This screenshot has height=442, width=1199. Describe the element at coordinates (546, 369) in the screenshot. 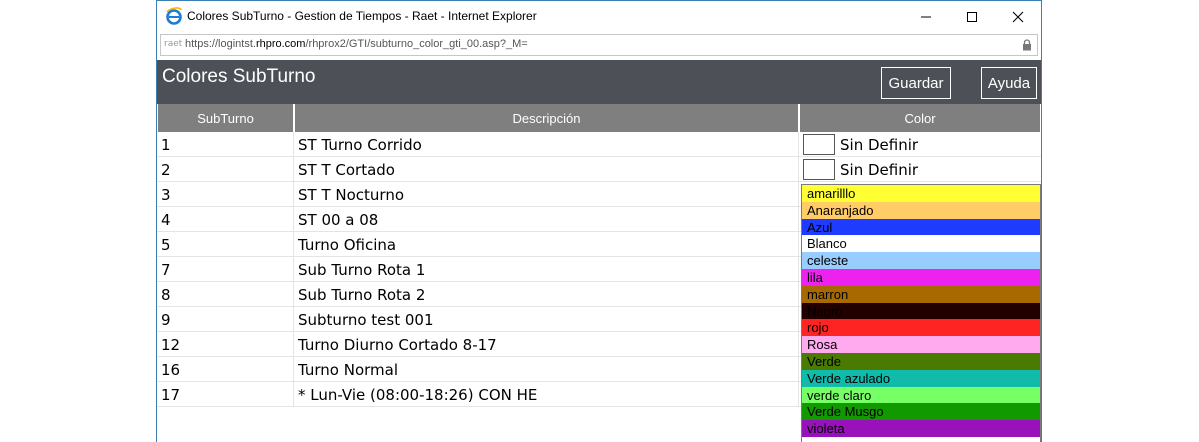

I see `description-cell: Turno Normal` at that location.